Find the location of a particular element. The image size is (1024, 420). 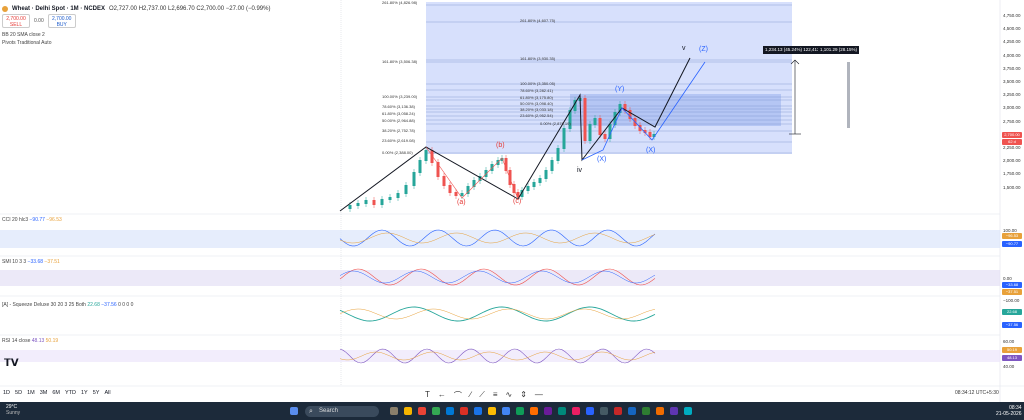

timeframe-6m: 6M is located at coordinates (56, 393).